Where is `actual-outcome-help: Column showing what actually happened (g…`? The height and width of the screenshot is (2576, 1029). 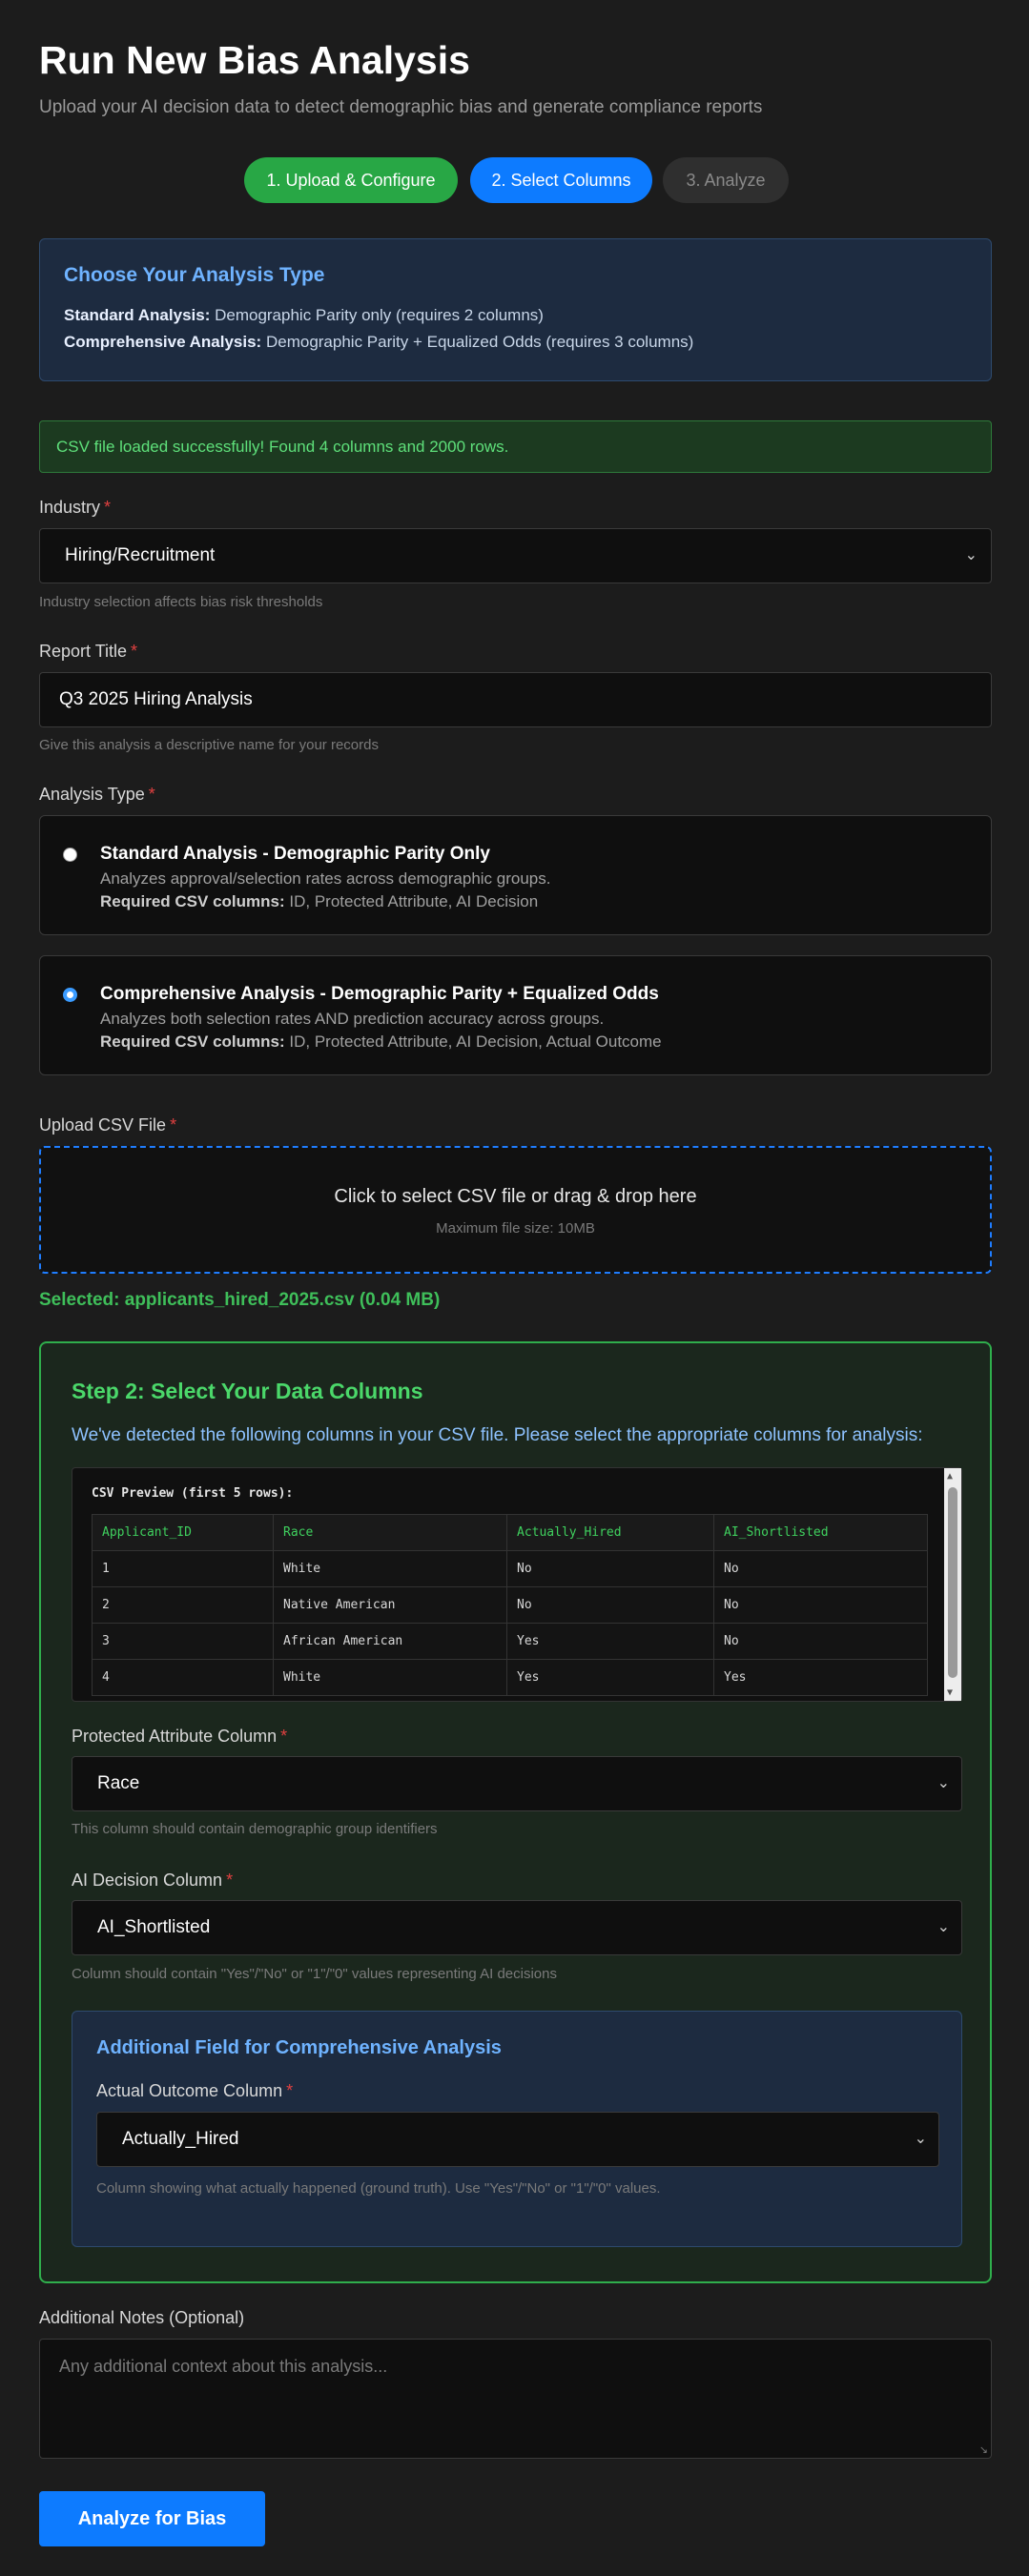 actual-outcome-help: Column showing what actually happened (g… is located at coordinates (378, 2188).